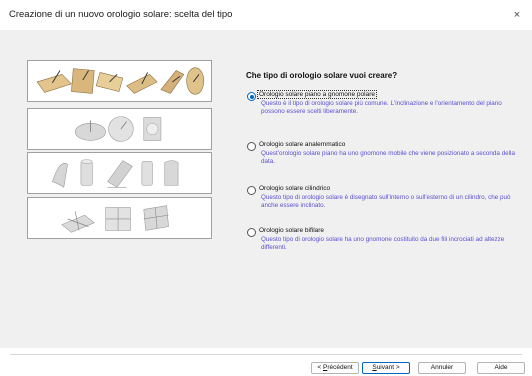  I want to click on thumbnail-cylindrical, so click(119, 173).